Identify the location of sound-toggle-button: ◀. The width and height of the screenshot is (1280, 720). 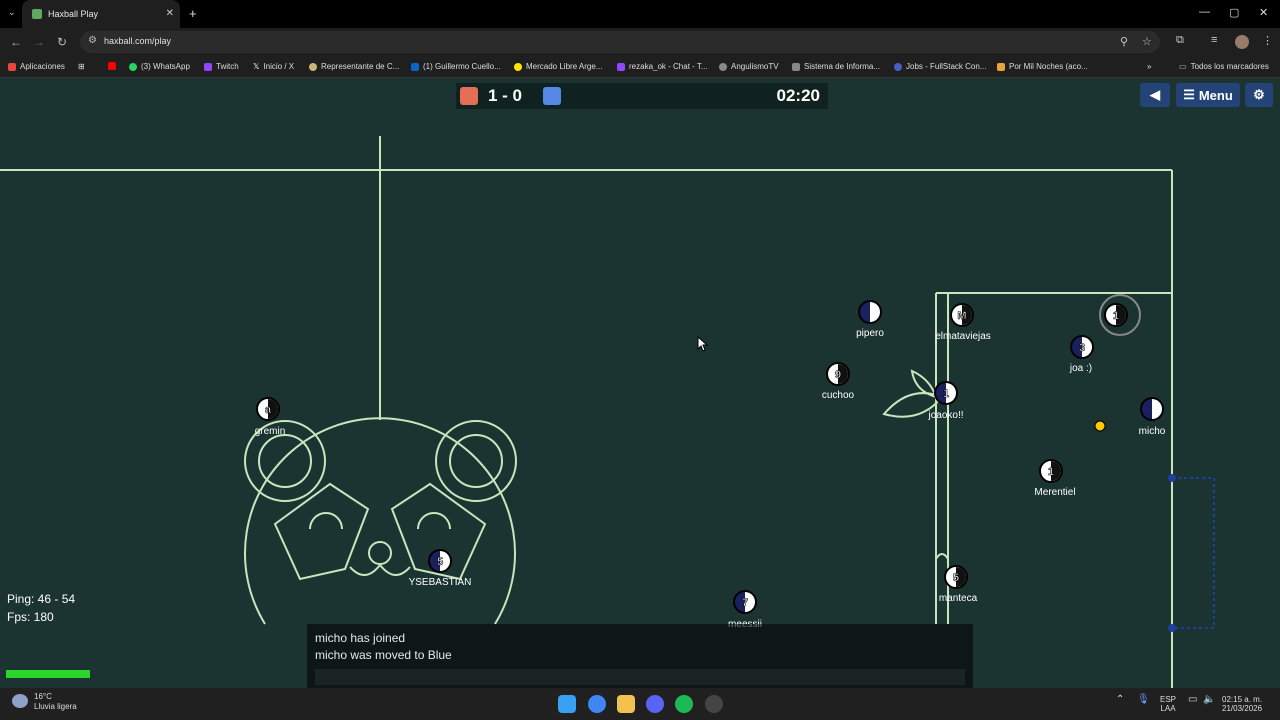
(1155, 95).